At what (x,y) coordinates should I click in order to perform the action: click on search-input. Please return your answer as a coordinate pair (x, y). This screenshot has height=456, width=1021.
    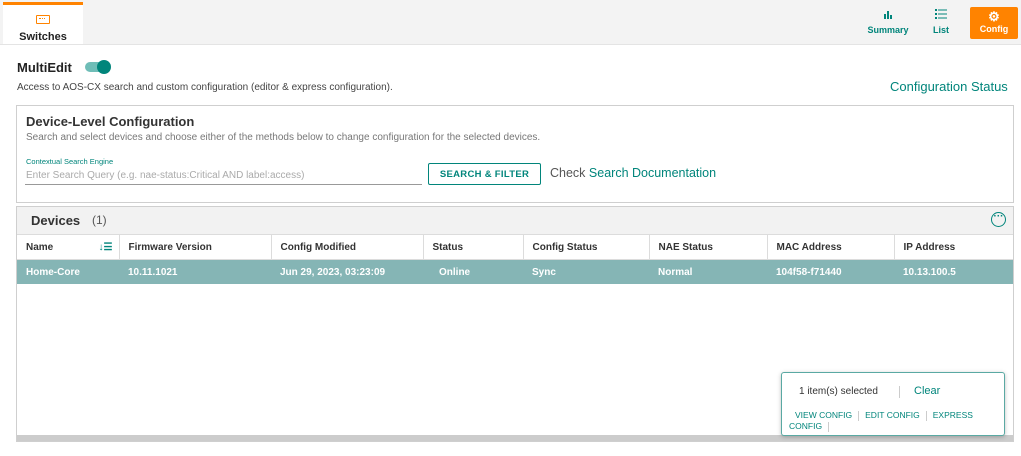
    Looking at the image, I should click on (223, 176).